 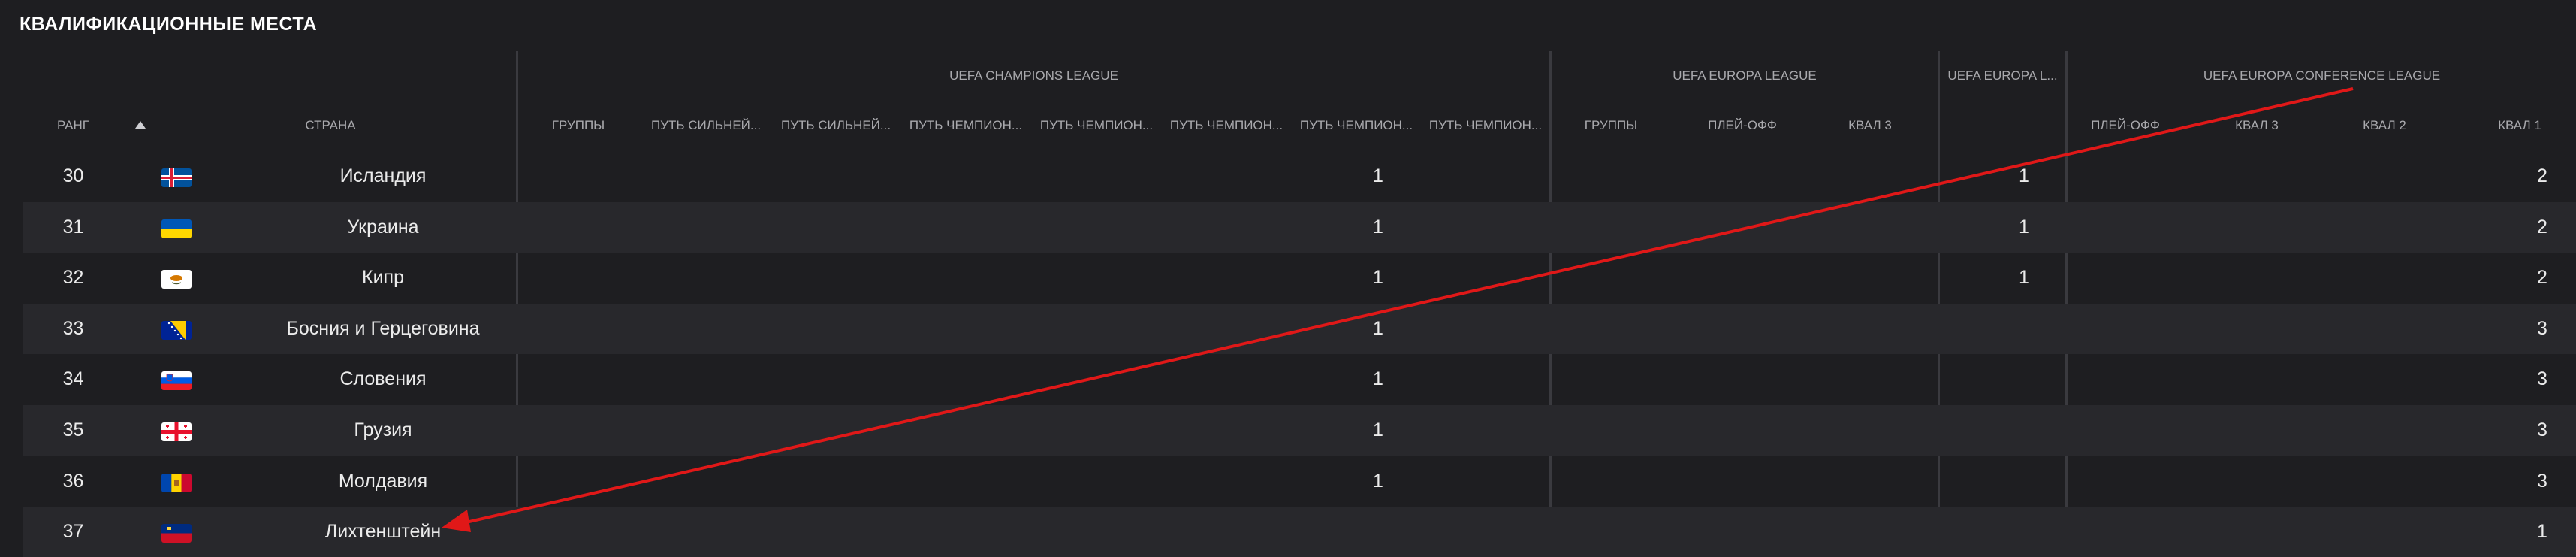 What do you see at coordinates (73, 532) in the screenshot?
I see `rank-cell: 37` at bounding box center [73, 532].